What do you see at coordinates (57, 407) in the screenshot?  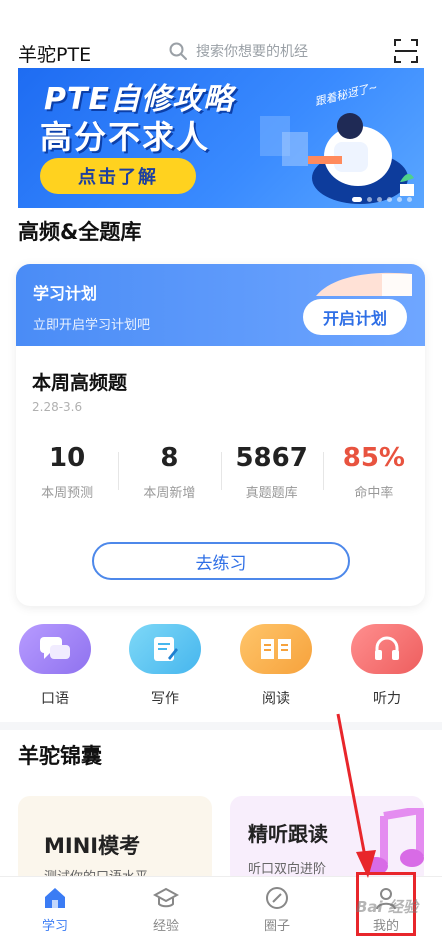 I see `weekly-date-range: 2.28-3.6` at bounding box center [57, 407].